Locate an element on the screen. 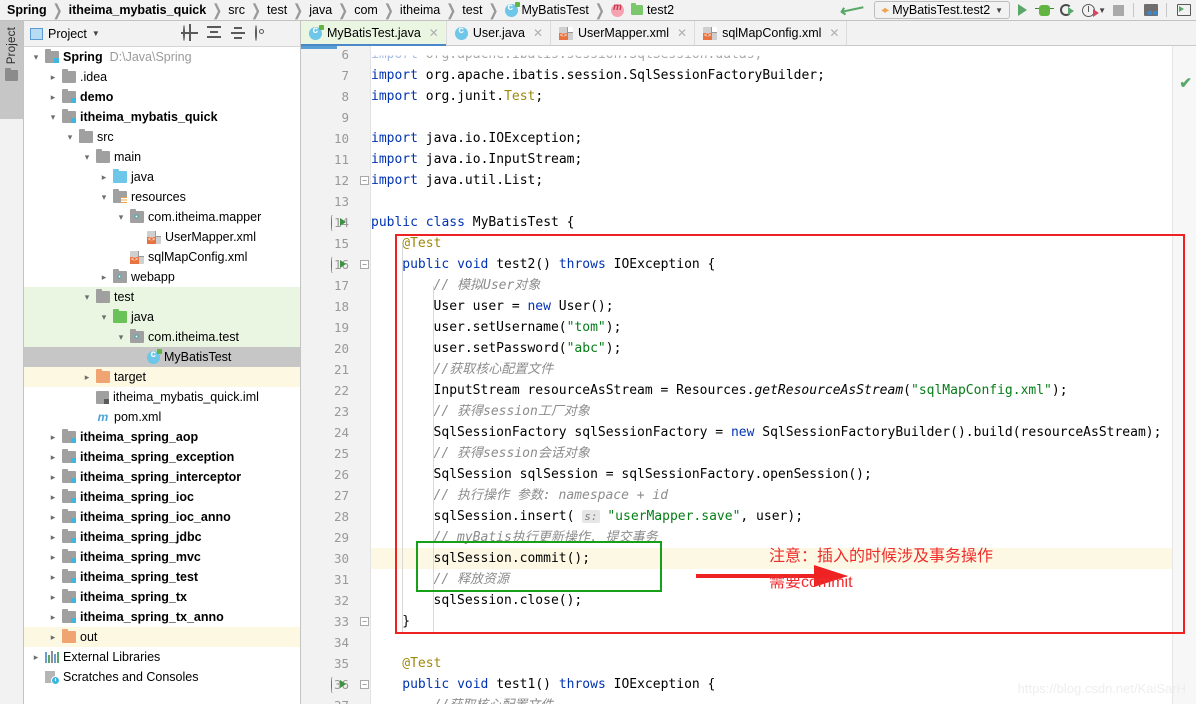 The height and width of the screenshot is (704, 1196). expand-all-icon is located at coordinates (214, 33).